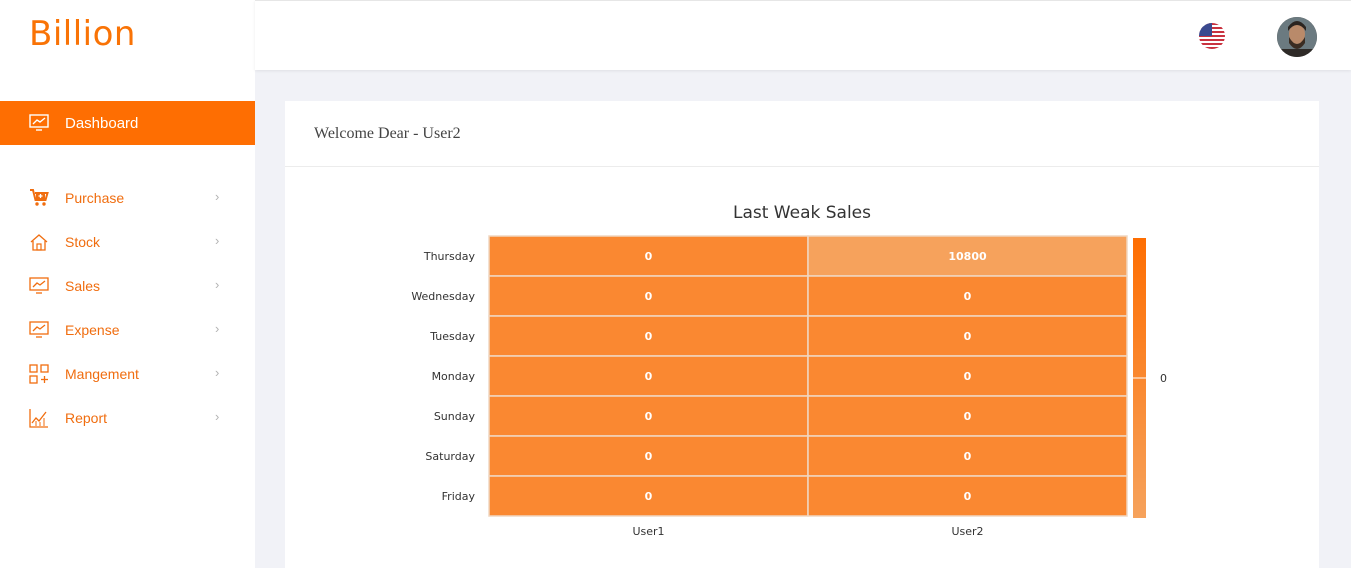  What do you see at coordinates (455, 416) in the screenshot?
I see `y-tick-label: Sunday` at bounding box center [455, 416].